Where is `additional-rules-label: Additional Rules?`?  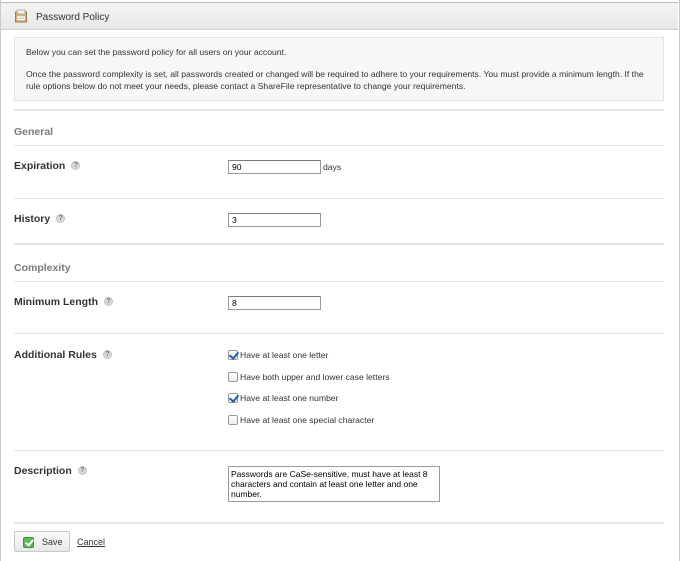 additional-rules-label: Additional Rules? is located at coordinates (63, 355).